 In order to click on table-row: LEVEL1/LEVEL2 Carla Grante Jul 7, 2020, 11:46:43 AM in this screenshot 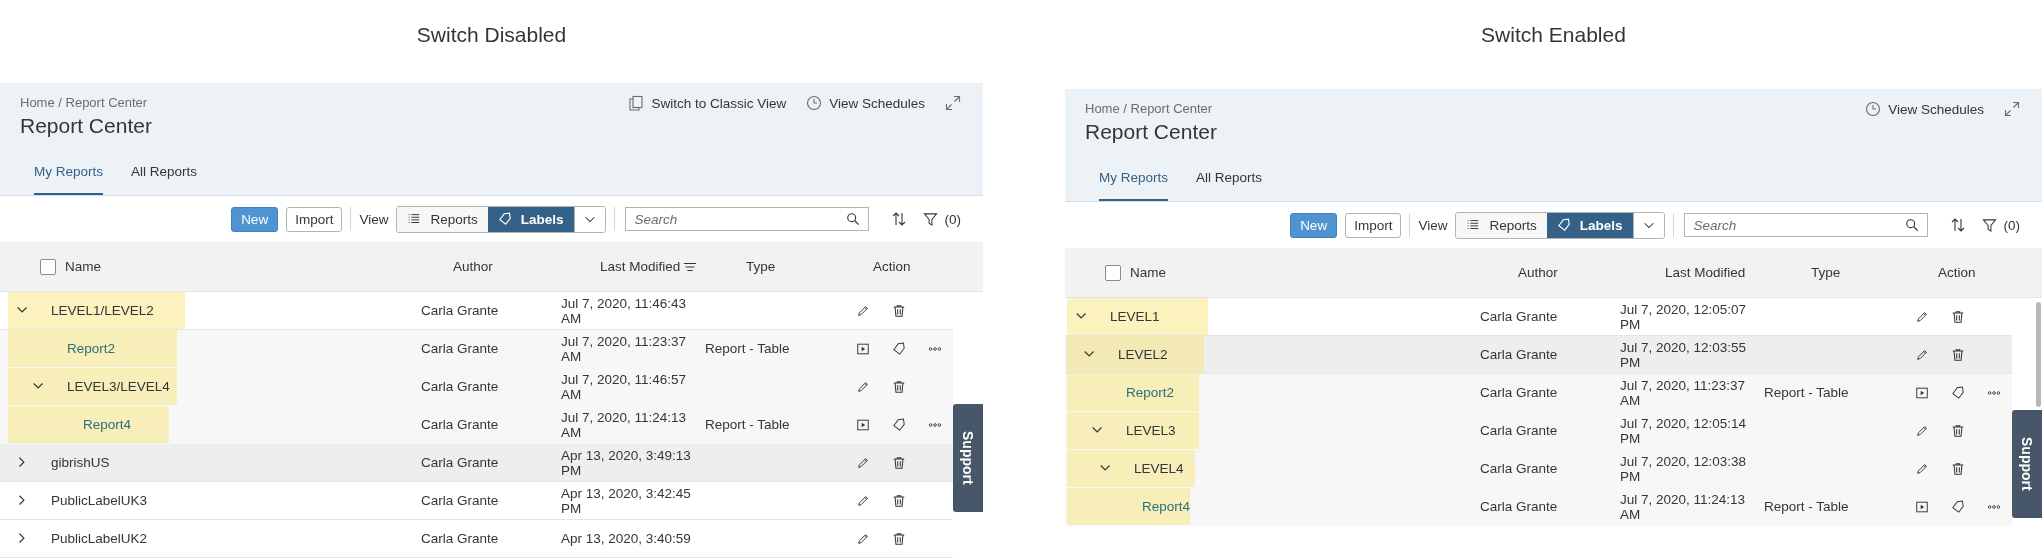, I will do `click(476, 311)`.